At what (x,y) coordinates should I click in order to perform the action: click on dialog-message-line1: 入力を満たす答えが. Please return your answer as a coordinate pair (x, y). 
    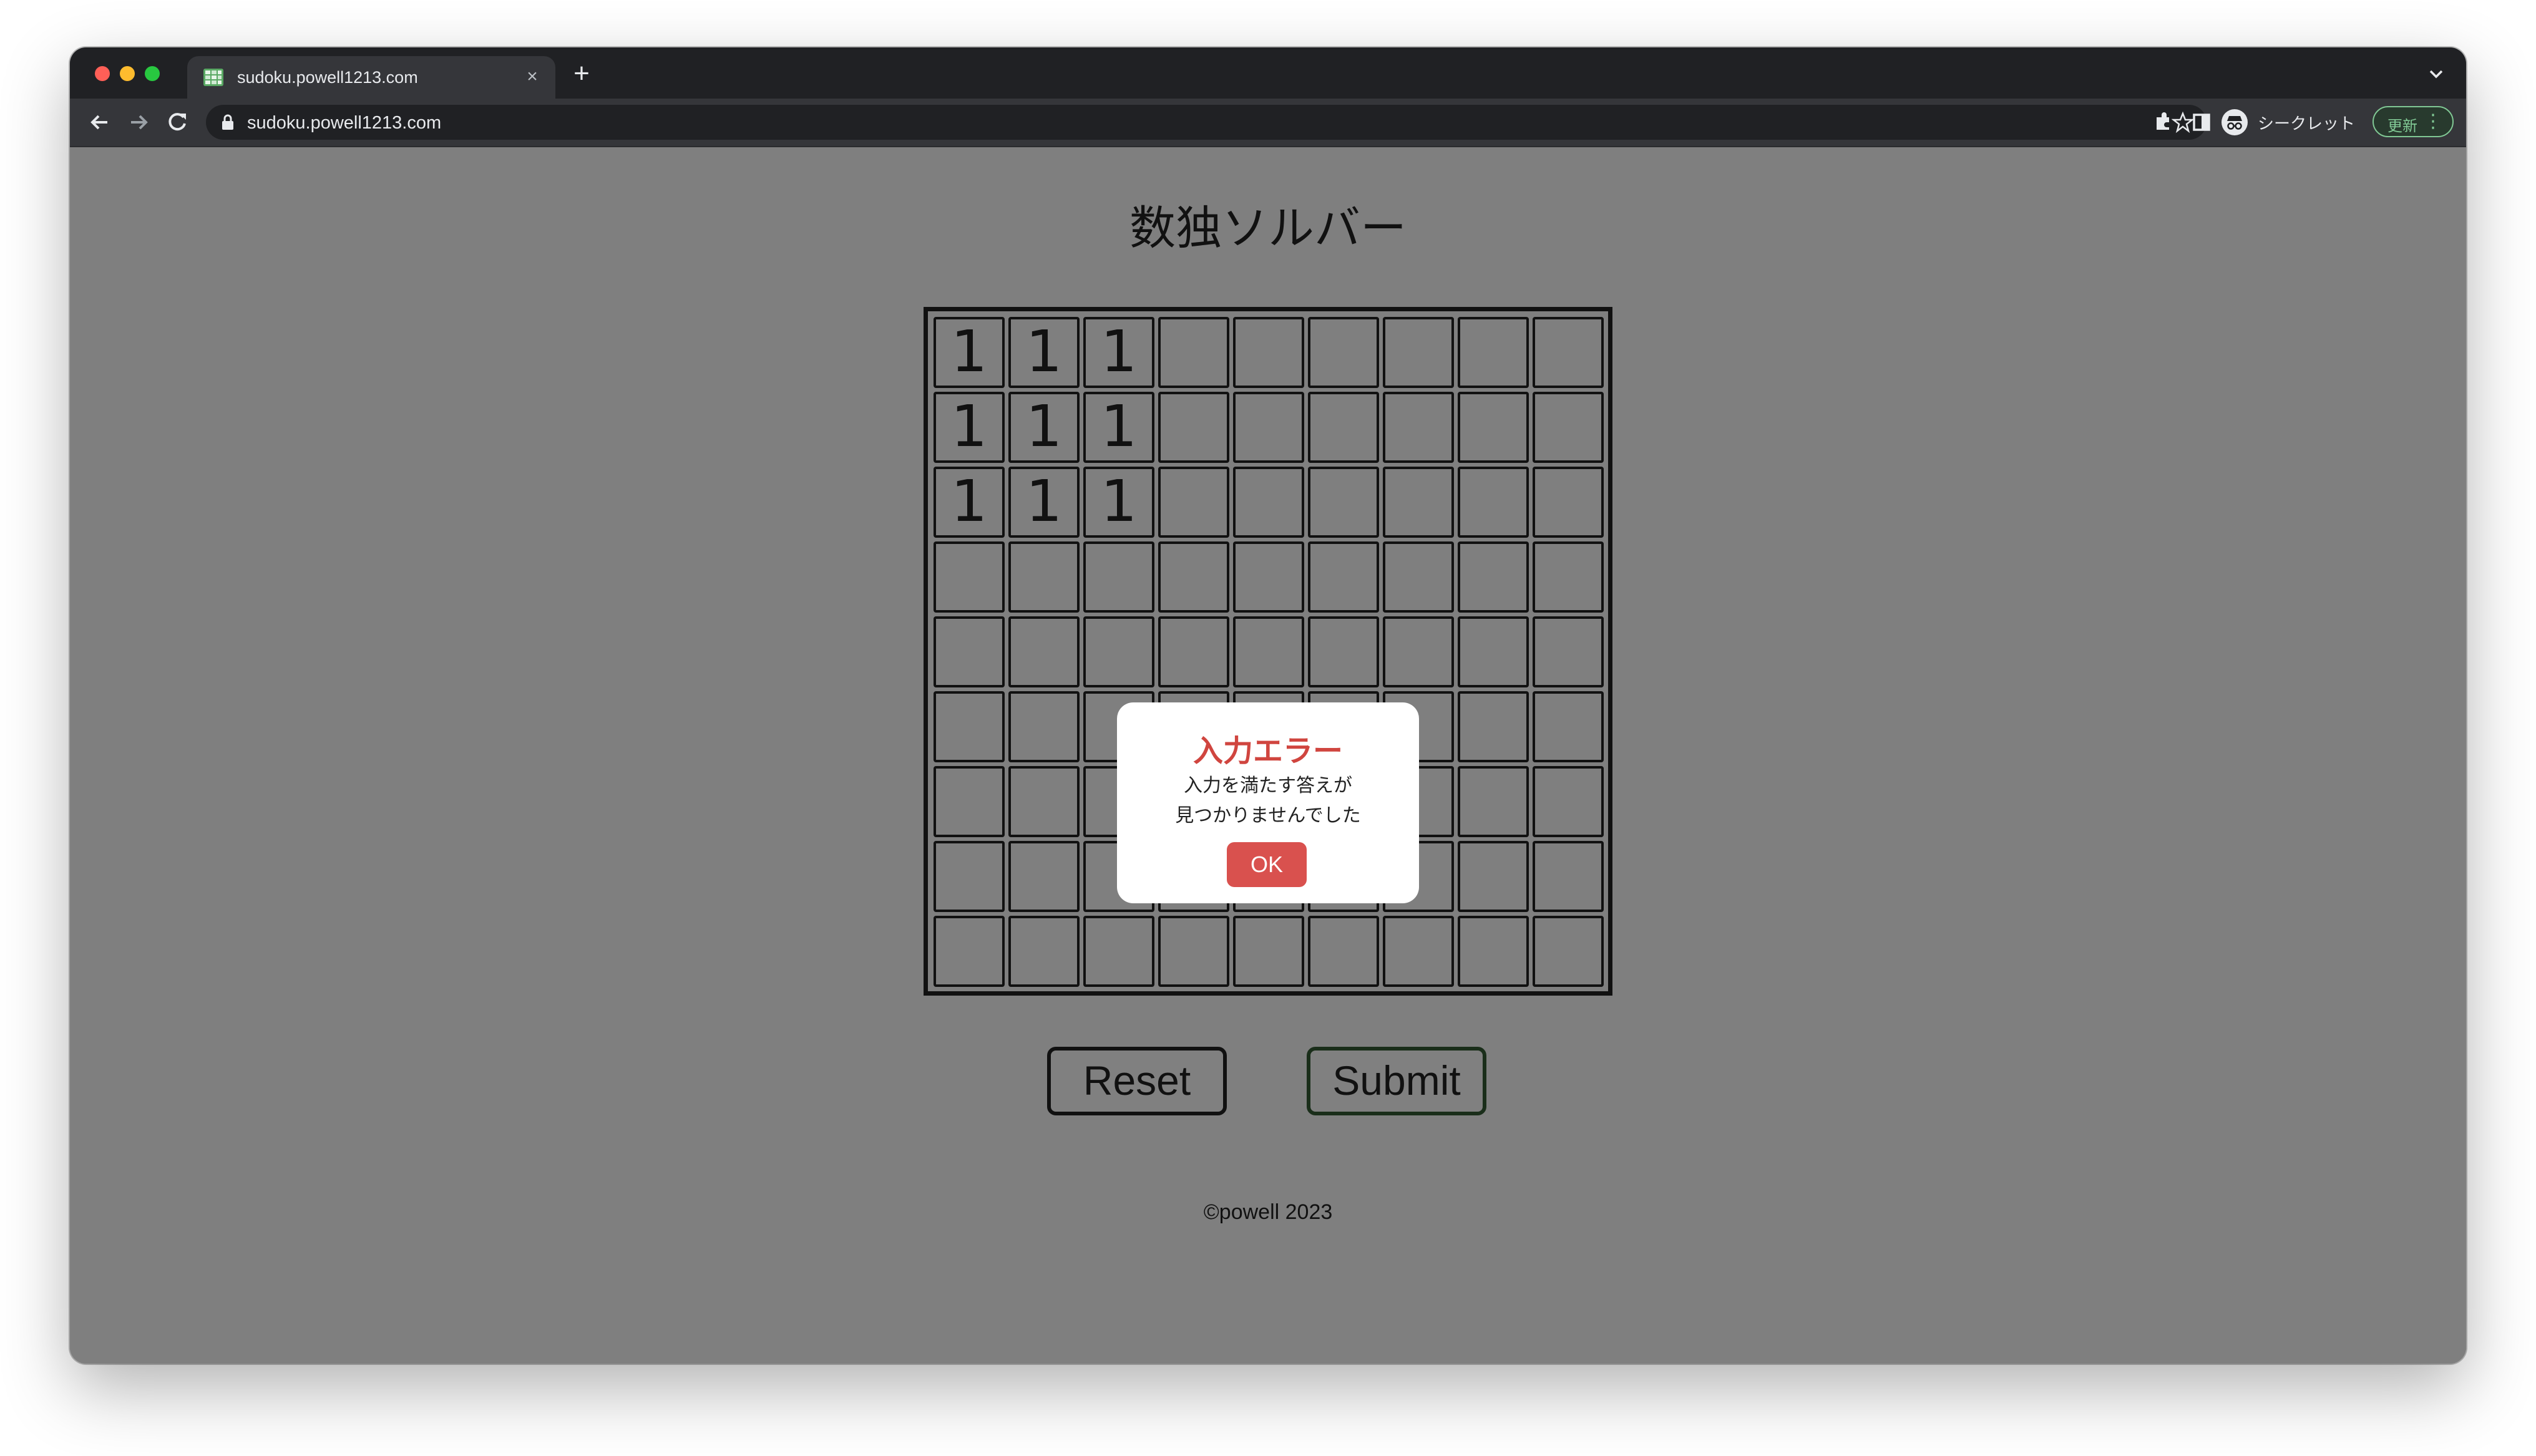
    Looking at the image, I should click on (1268, 786).